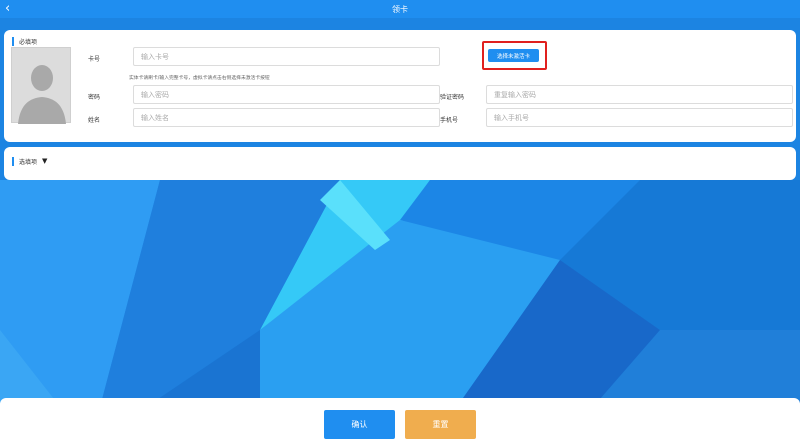  I want to click on password-label: 密码, so click(94, 97).